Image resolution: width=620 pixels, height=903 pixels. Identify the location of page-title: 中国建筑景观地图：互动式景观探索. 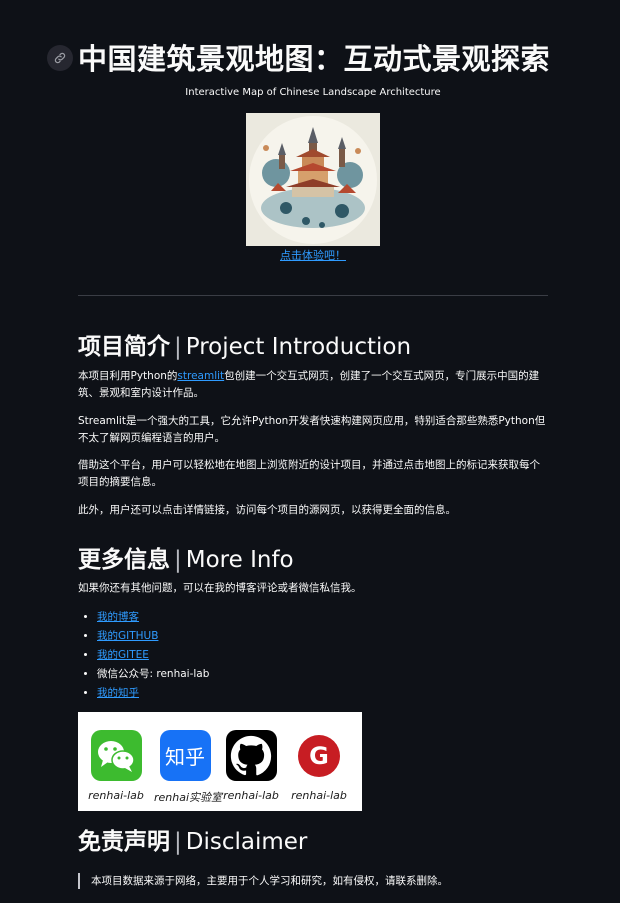
(314, 59).